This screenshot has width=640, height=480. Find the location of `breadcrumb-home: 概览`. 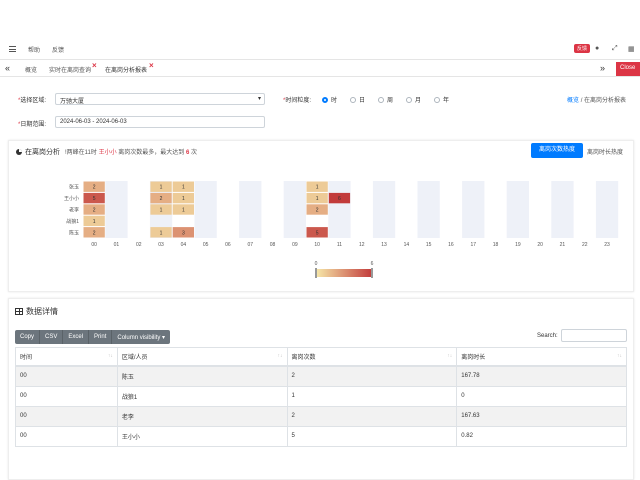

breadcrumb-home: 概览 is located at coordinates (573, 101).